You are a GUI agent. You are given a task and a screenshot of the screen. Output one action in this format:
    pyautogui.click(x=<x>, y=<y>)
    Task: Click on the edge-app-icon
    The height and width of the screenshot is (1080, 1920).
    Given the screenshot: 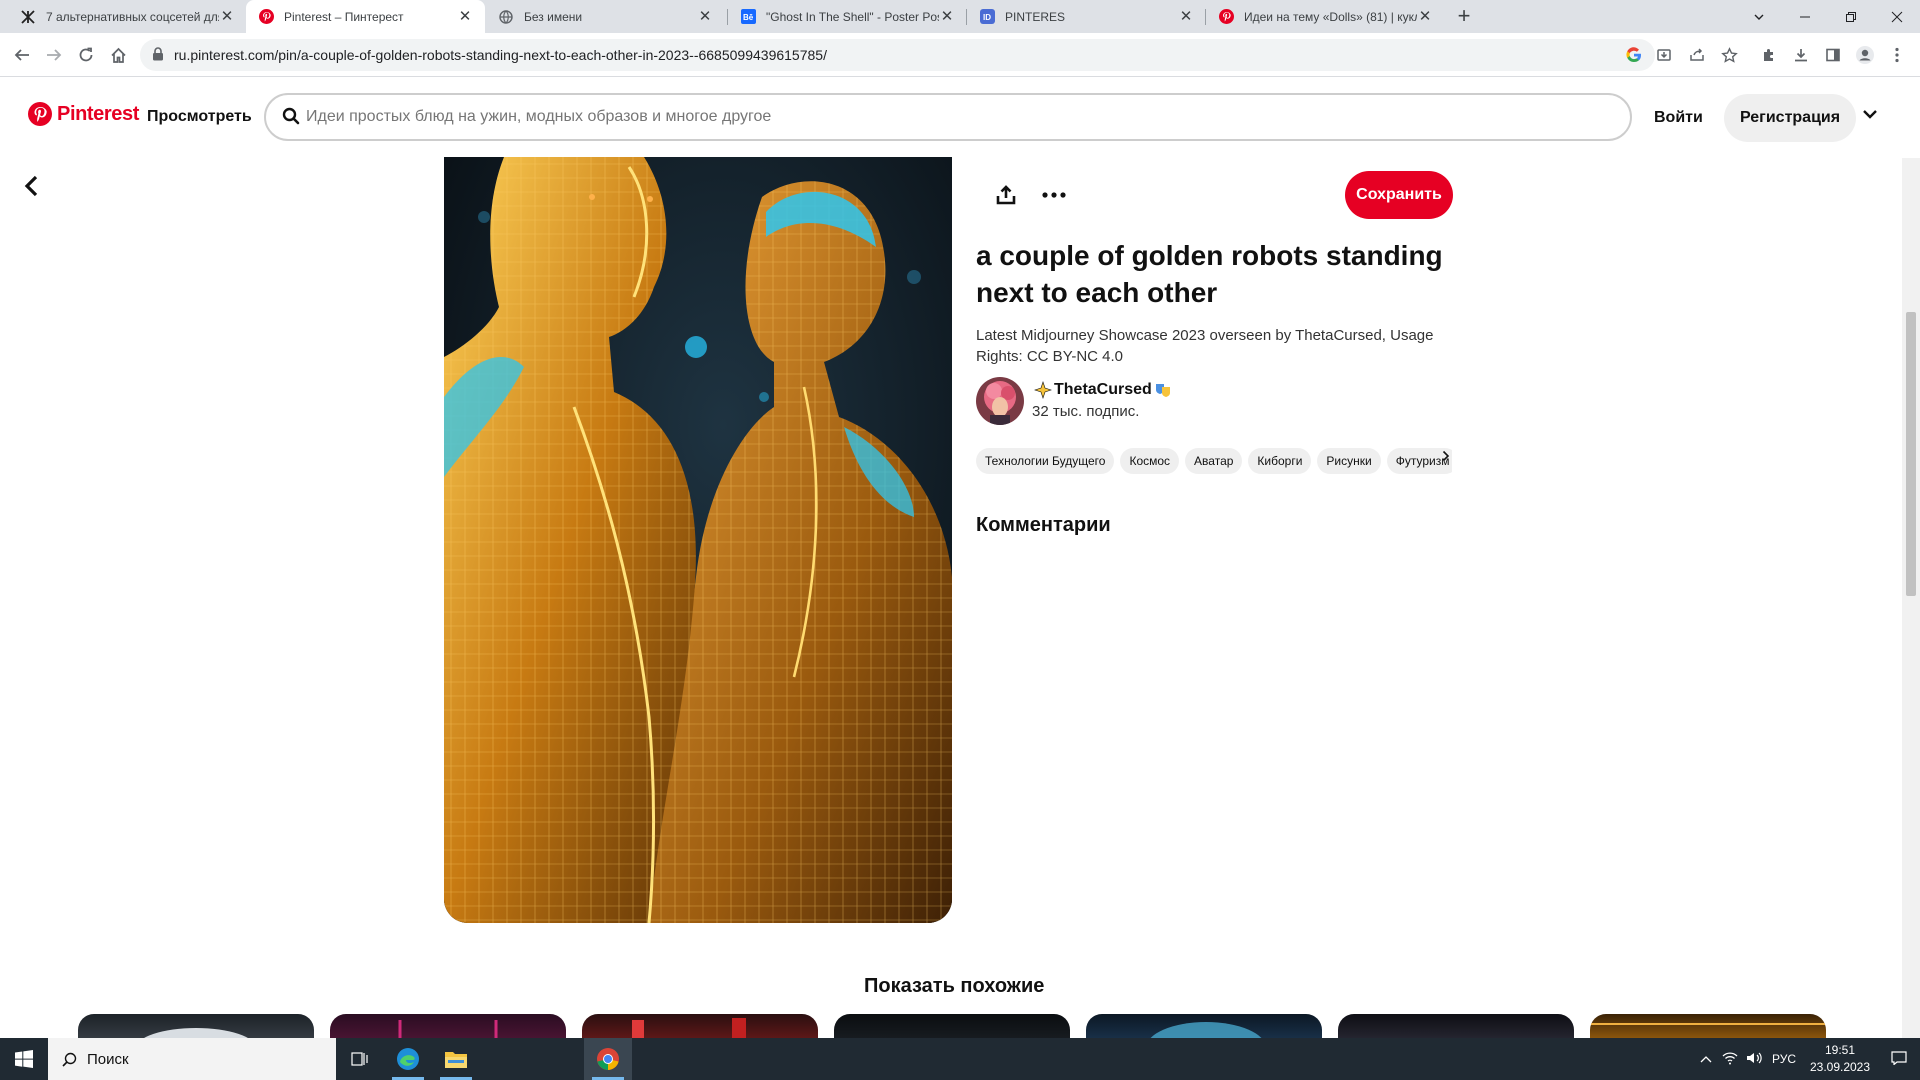 What is the action you would take?
    pyautogui.click(x=408, y=1059)
    